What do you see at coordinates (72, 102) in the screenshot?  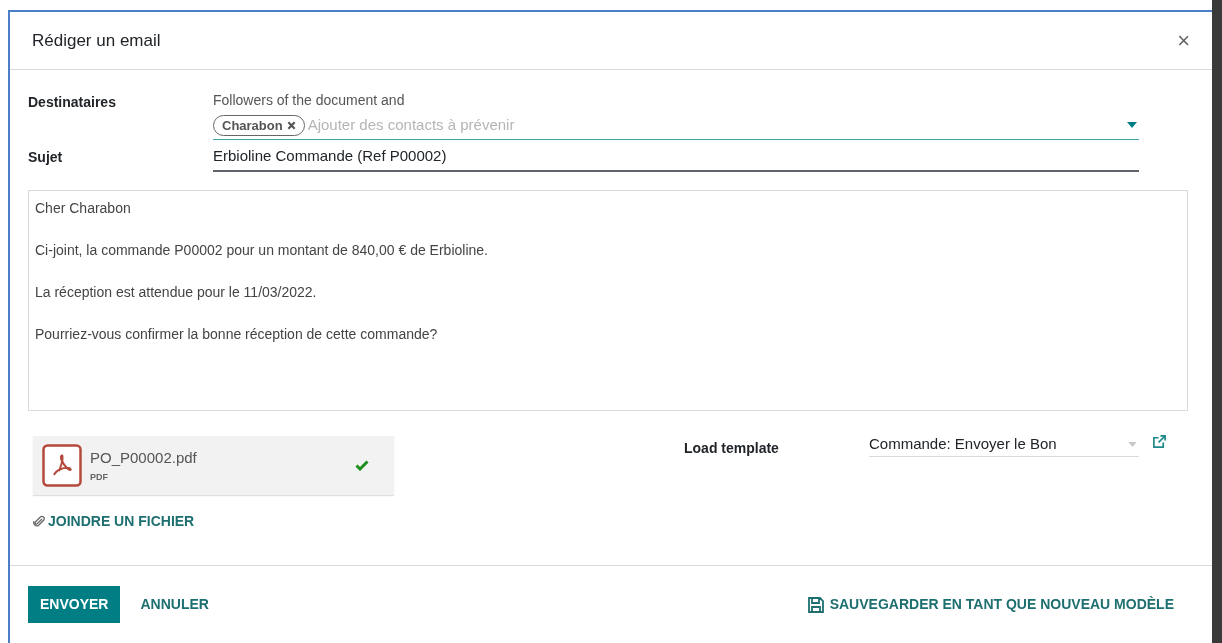 I see `field-label: Destinataires` at bounding box center [72, 102].